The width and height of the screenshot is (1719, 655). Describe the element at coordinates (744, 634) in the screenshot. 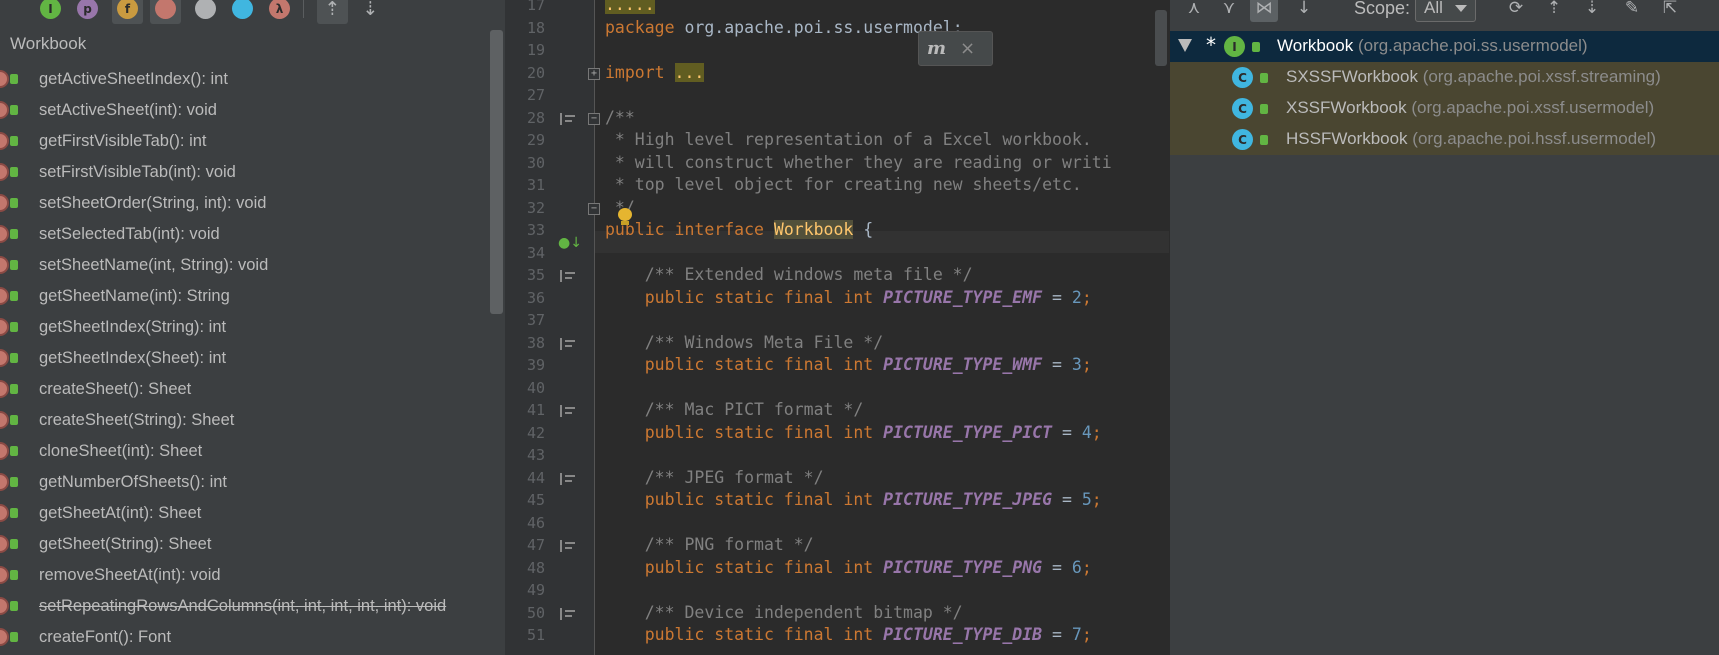

I see `code-token: public static final int` at that location.